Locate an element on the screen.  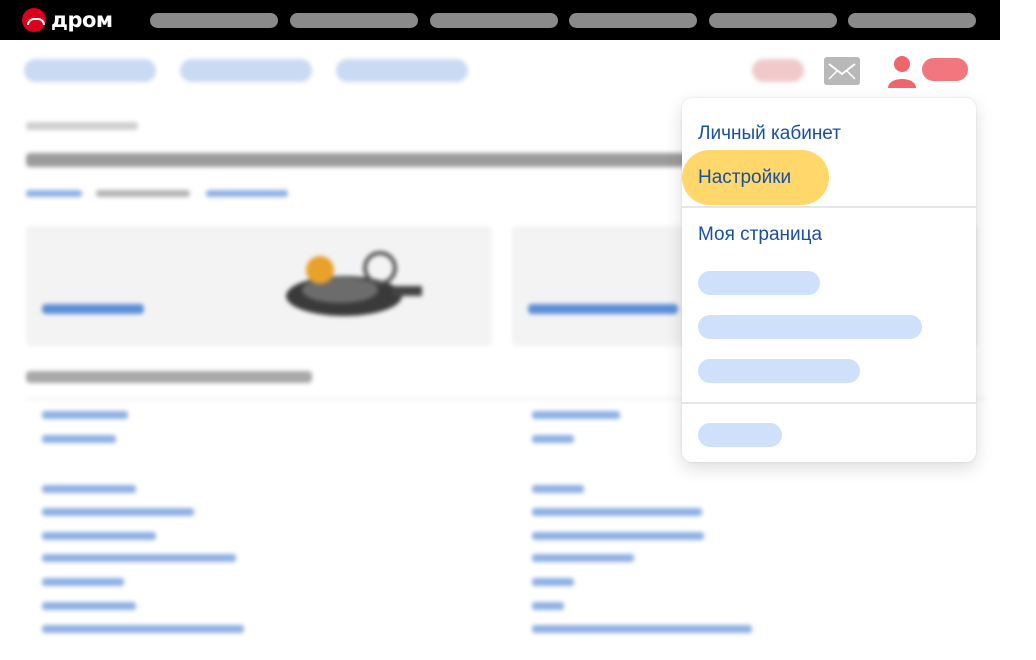
notification-pill is located at coordinates (778, 70).